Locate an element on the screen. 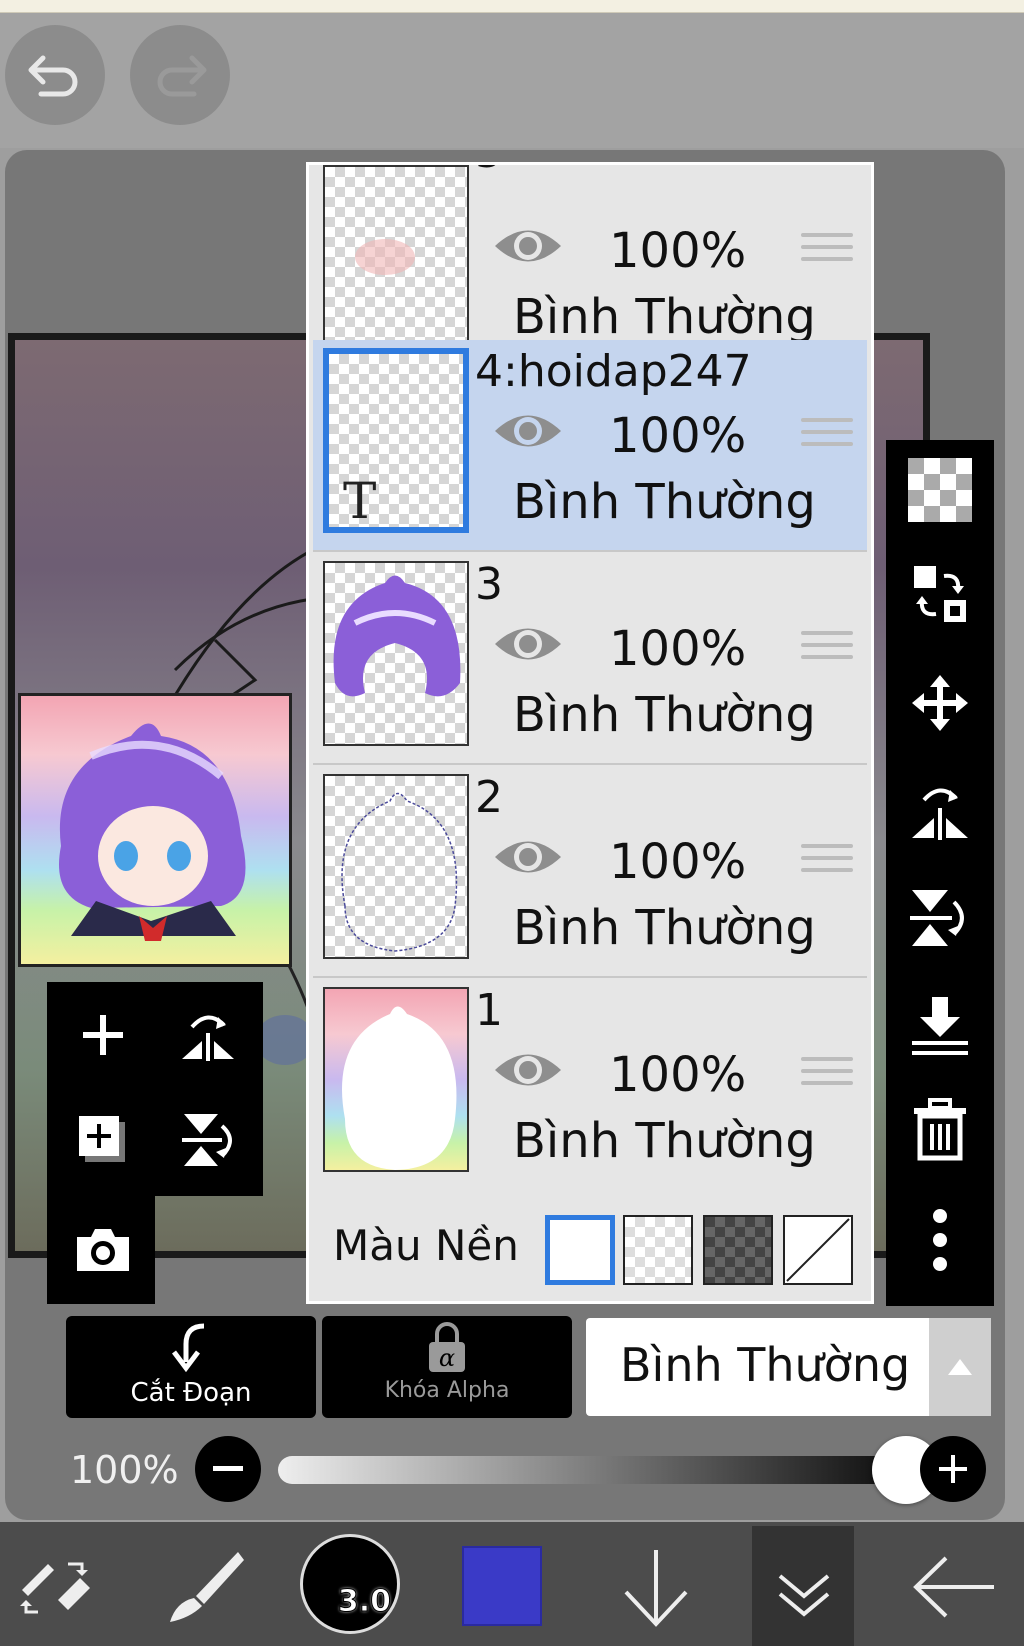 This screenshot has width=1024, height=1646. background-color-row: Màu Nền is located at coordinates (590, 1243).